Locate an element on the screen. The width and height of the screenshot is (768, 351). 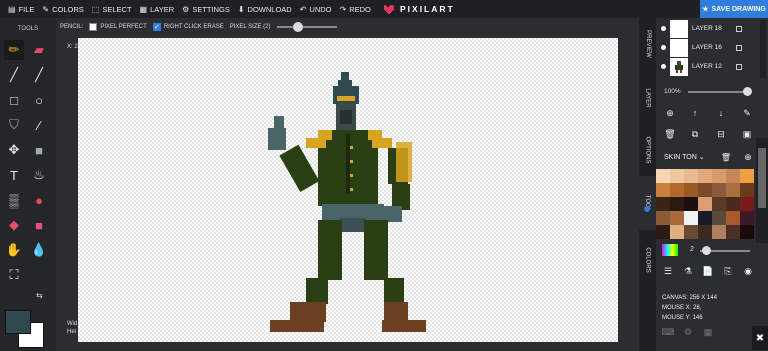
palette-scrollbar-thumb is located at coordinates (762, 178).